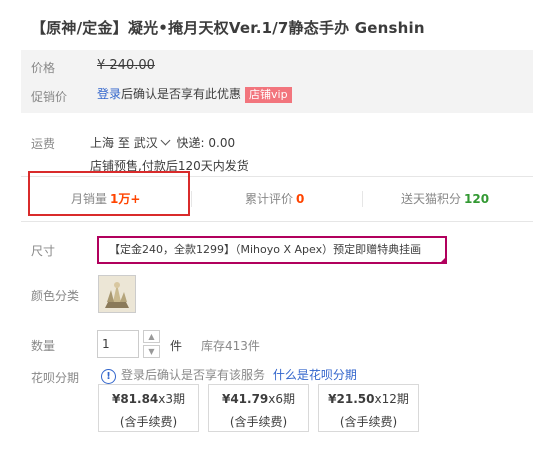 The height and width of the screenshot is (452, 554). What do you see at coordinates (145, 143) in the screenshot?
I see `ship-to-city: 武汉` at bounding box center [145, 143].